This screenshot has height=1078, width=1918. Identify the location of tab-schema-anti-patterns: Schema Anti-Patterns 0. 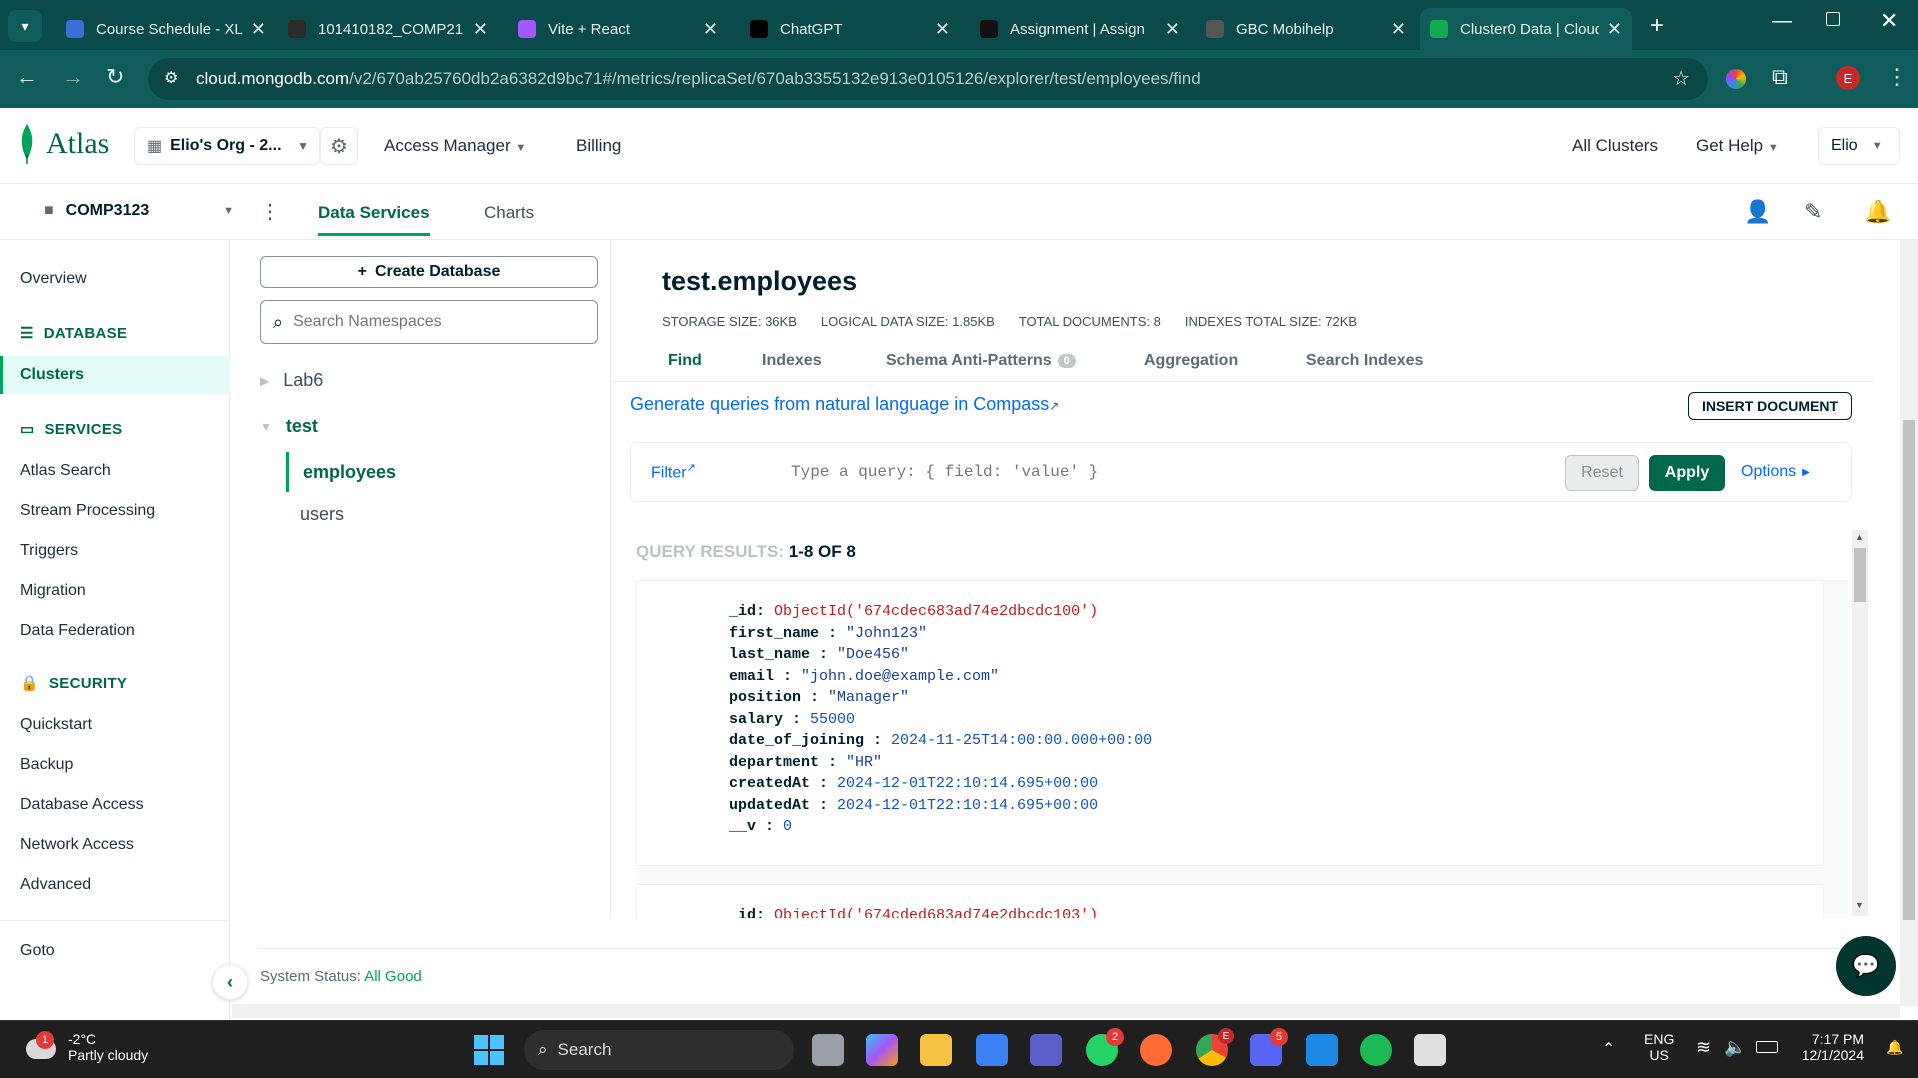
(981, 361).